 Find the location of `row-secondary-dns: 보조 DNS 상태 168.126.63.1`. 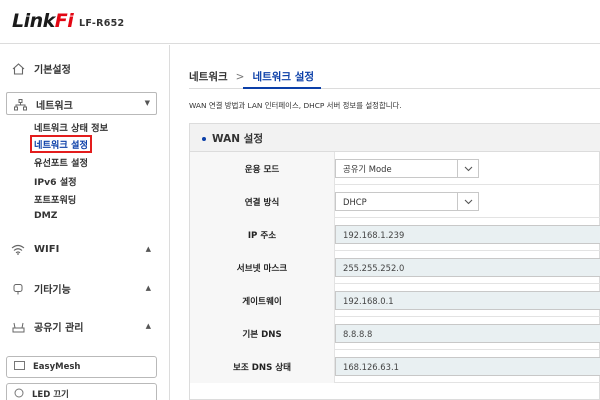

row-secondary-dns: 보조 DNS 상태 168.126.63.1 is located at coordinates (395, 366).